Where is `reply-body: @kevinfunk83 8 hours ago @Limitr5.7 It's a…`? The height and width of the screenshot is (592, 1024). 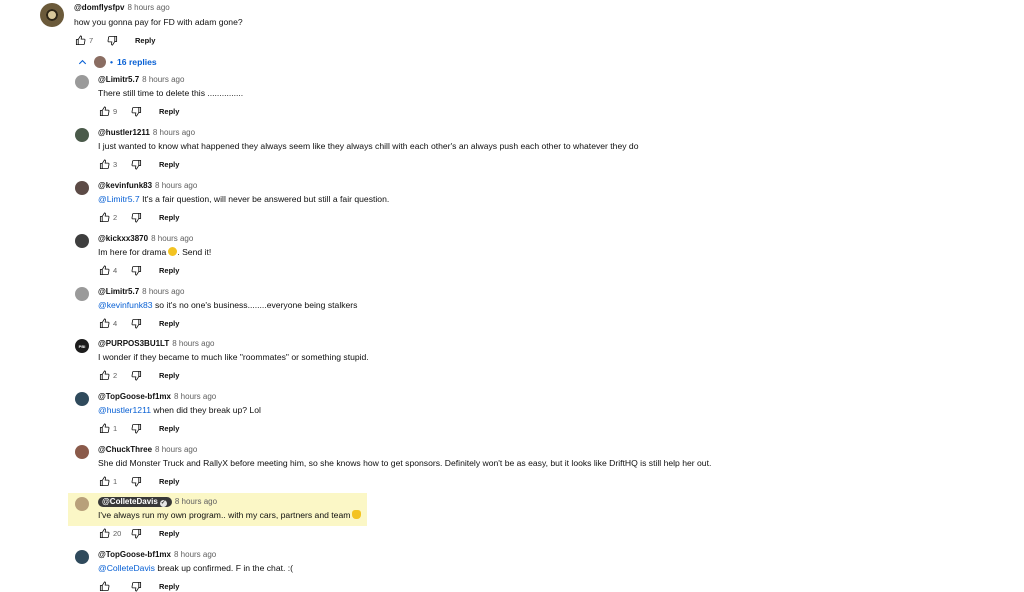 reply-body: @kevinfunk83 8 hours ago @Limitr5.7 It's a… is located at coordinates (486, 202).